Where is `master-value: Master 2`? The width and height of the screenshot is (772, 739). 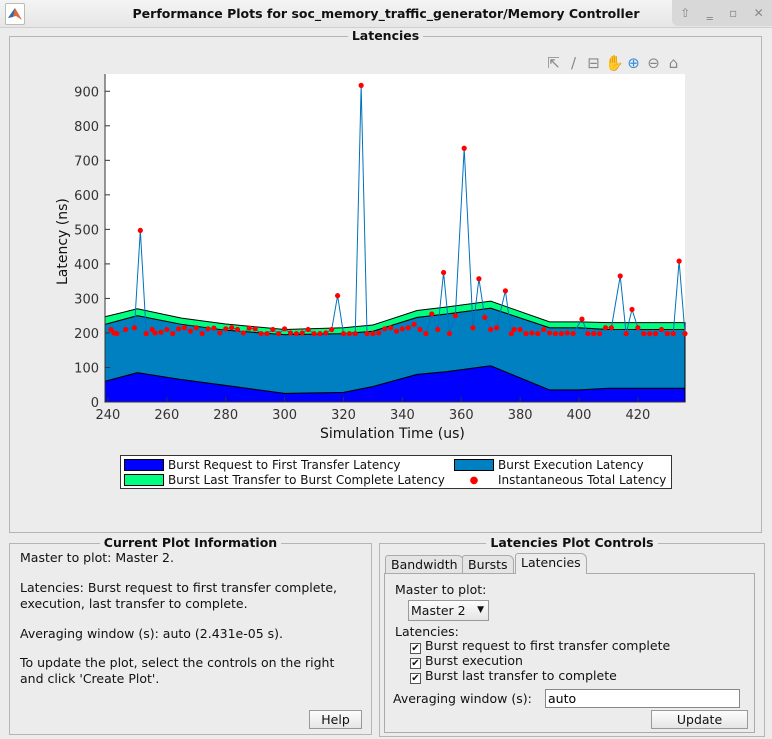 master-value: Master 2 is located at coordinates (438, 610).